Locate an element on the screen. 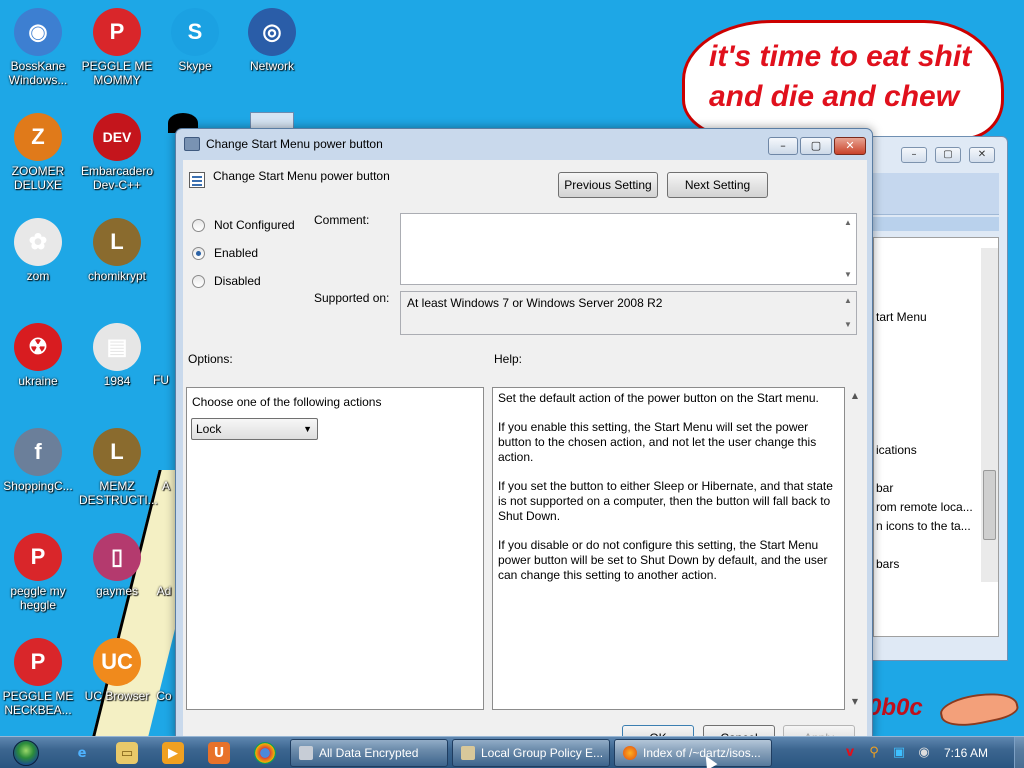  desktop-shortcut-label: chomikrypt is located at coordinates (116, 276).